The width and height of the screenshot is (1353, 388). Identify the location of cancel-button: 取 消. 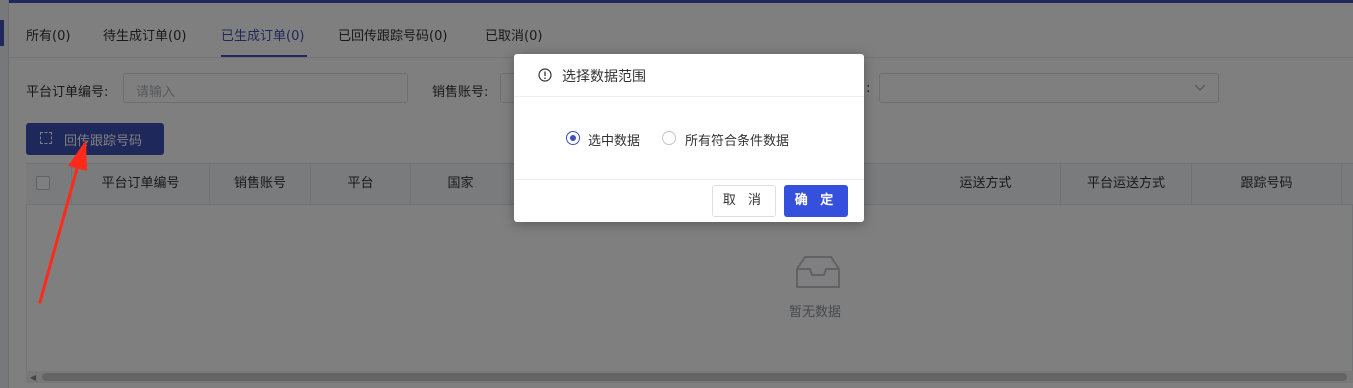
(744, 201).